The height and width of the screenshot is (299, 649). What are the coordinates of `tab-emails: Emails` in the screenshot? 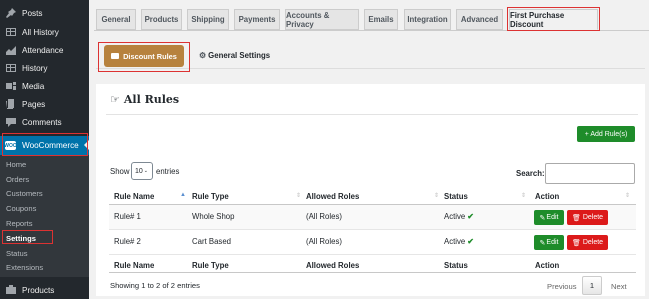 It's located at (381, 19).